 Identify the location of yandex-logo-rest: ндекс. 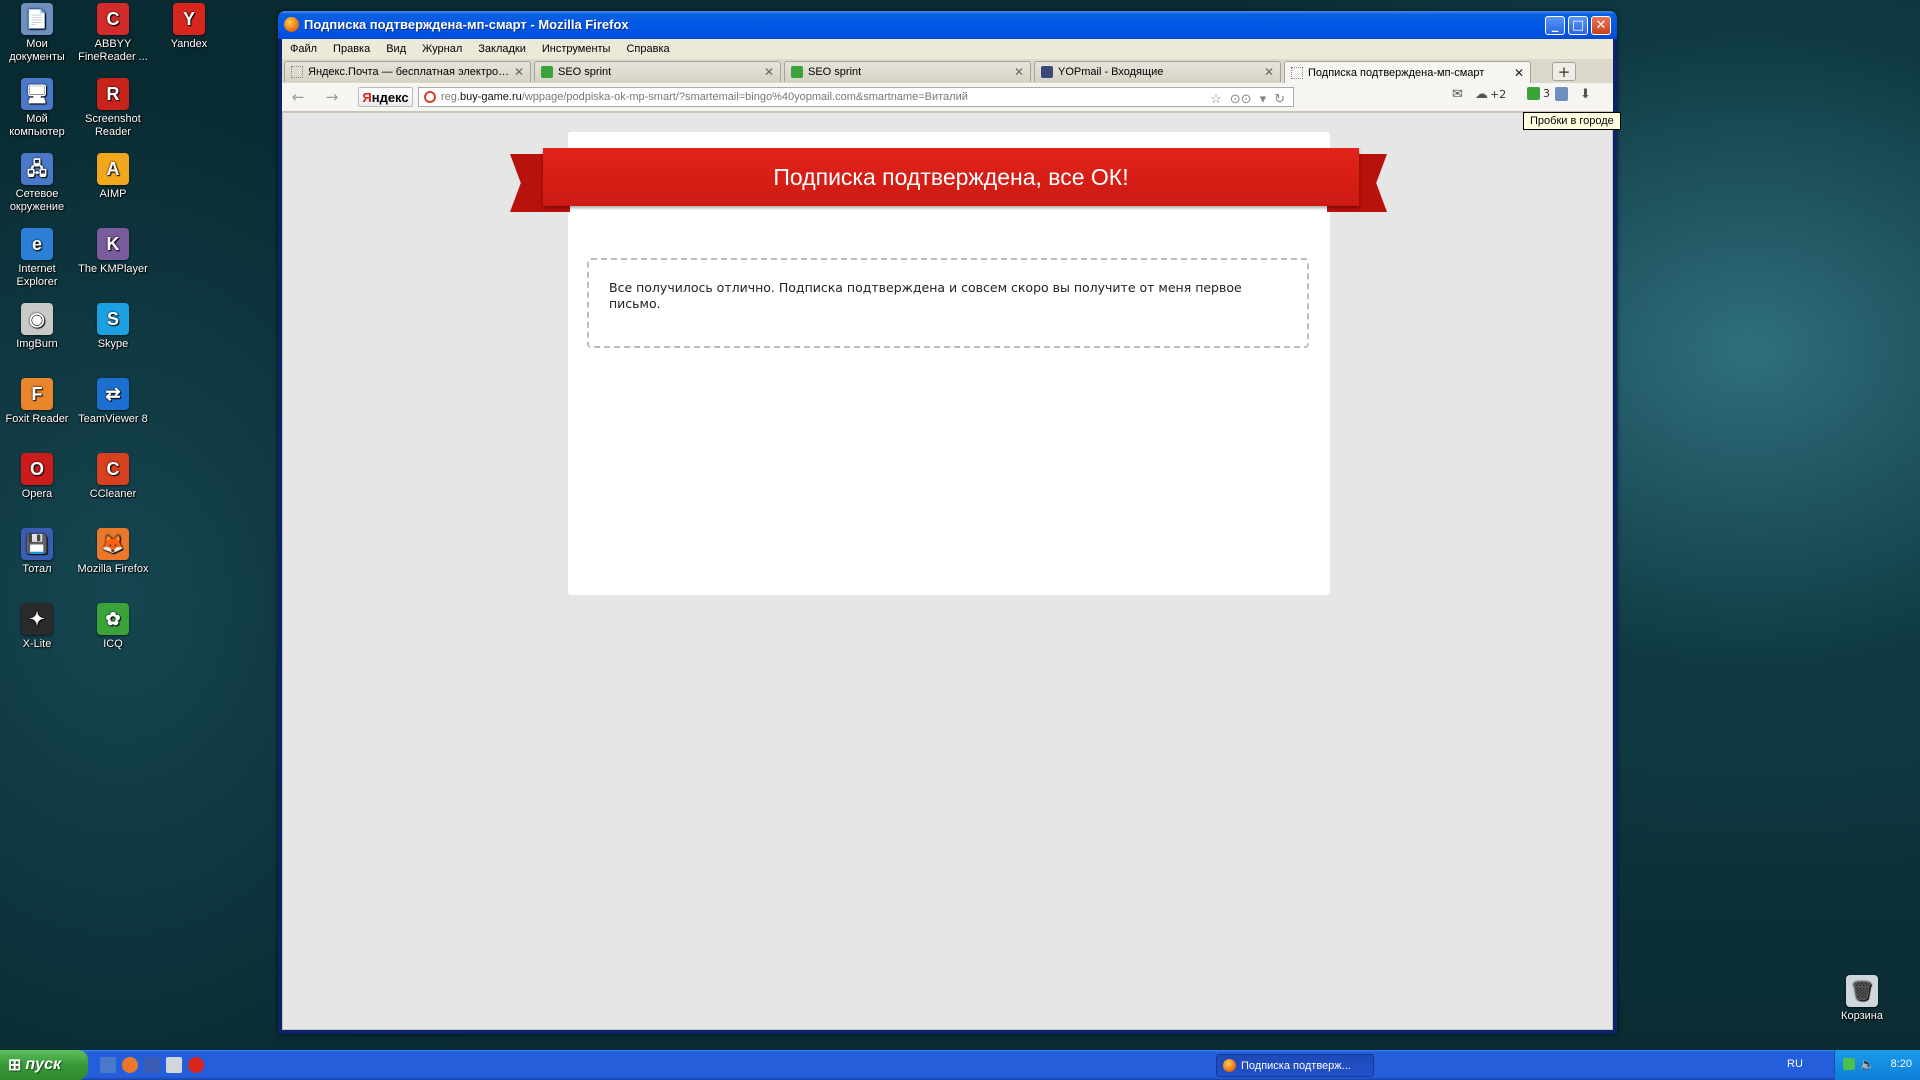
(390, 97).